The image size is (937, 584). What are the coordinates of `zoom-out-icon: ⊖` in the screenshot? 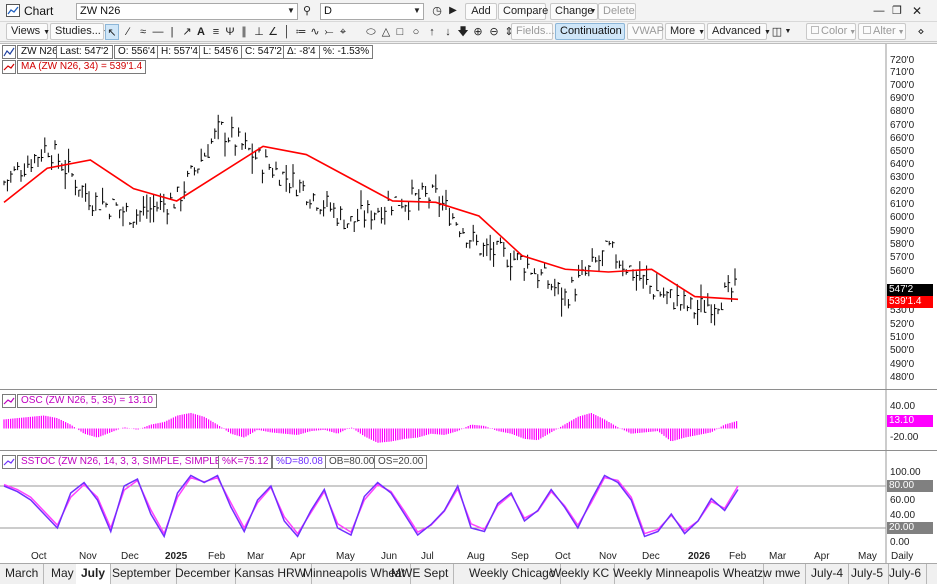 It's located at (494, 32).